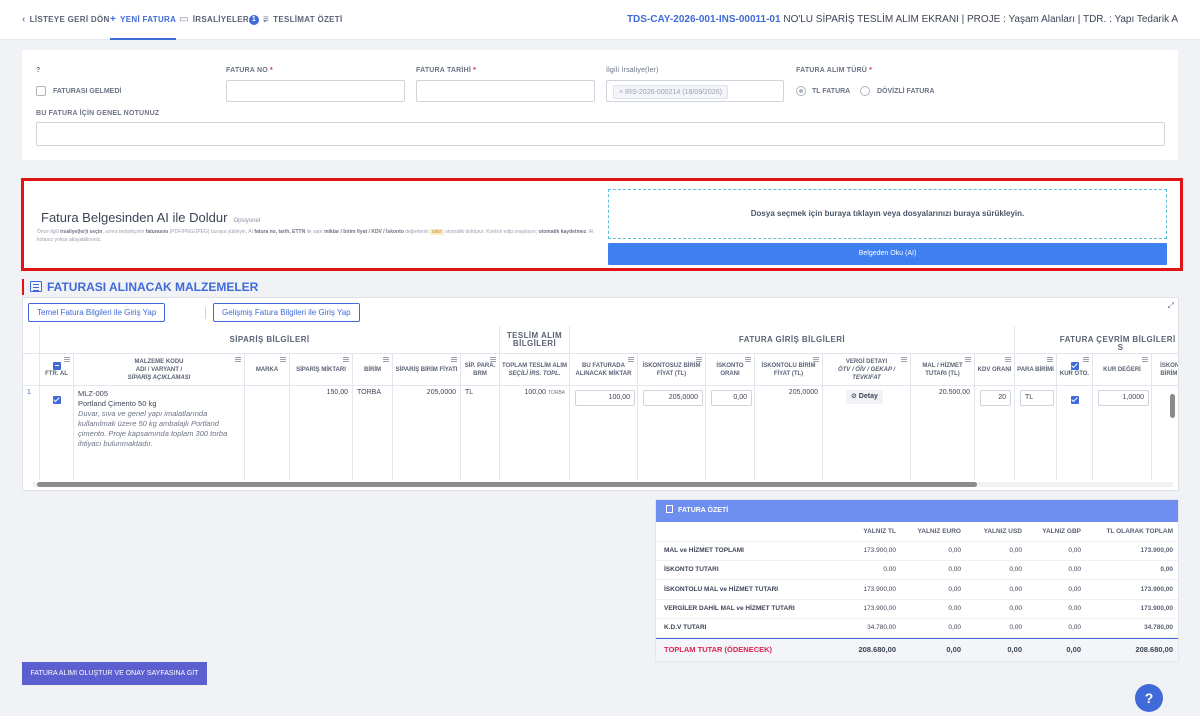 The width and height of the screenshot is (1200, 716). Describe the element at coordinates (1037, 398) in the screenshot. I see `currency-type-select: TL` at that location.